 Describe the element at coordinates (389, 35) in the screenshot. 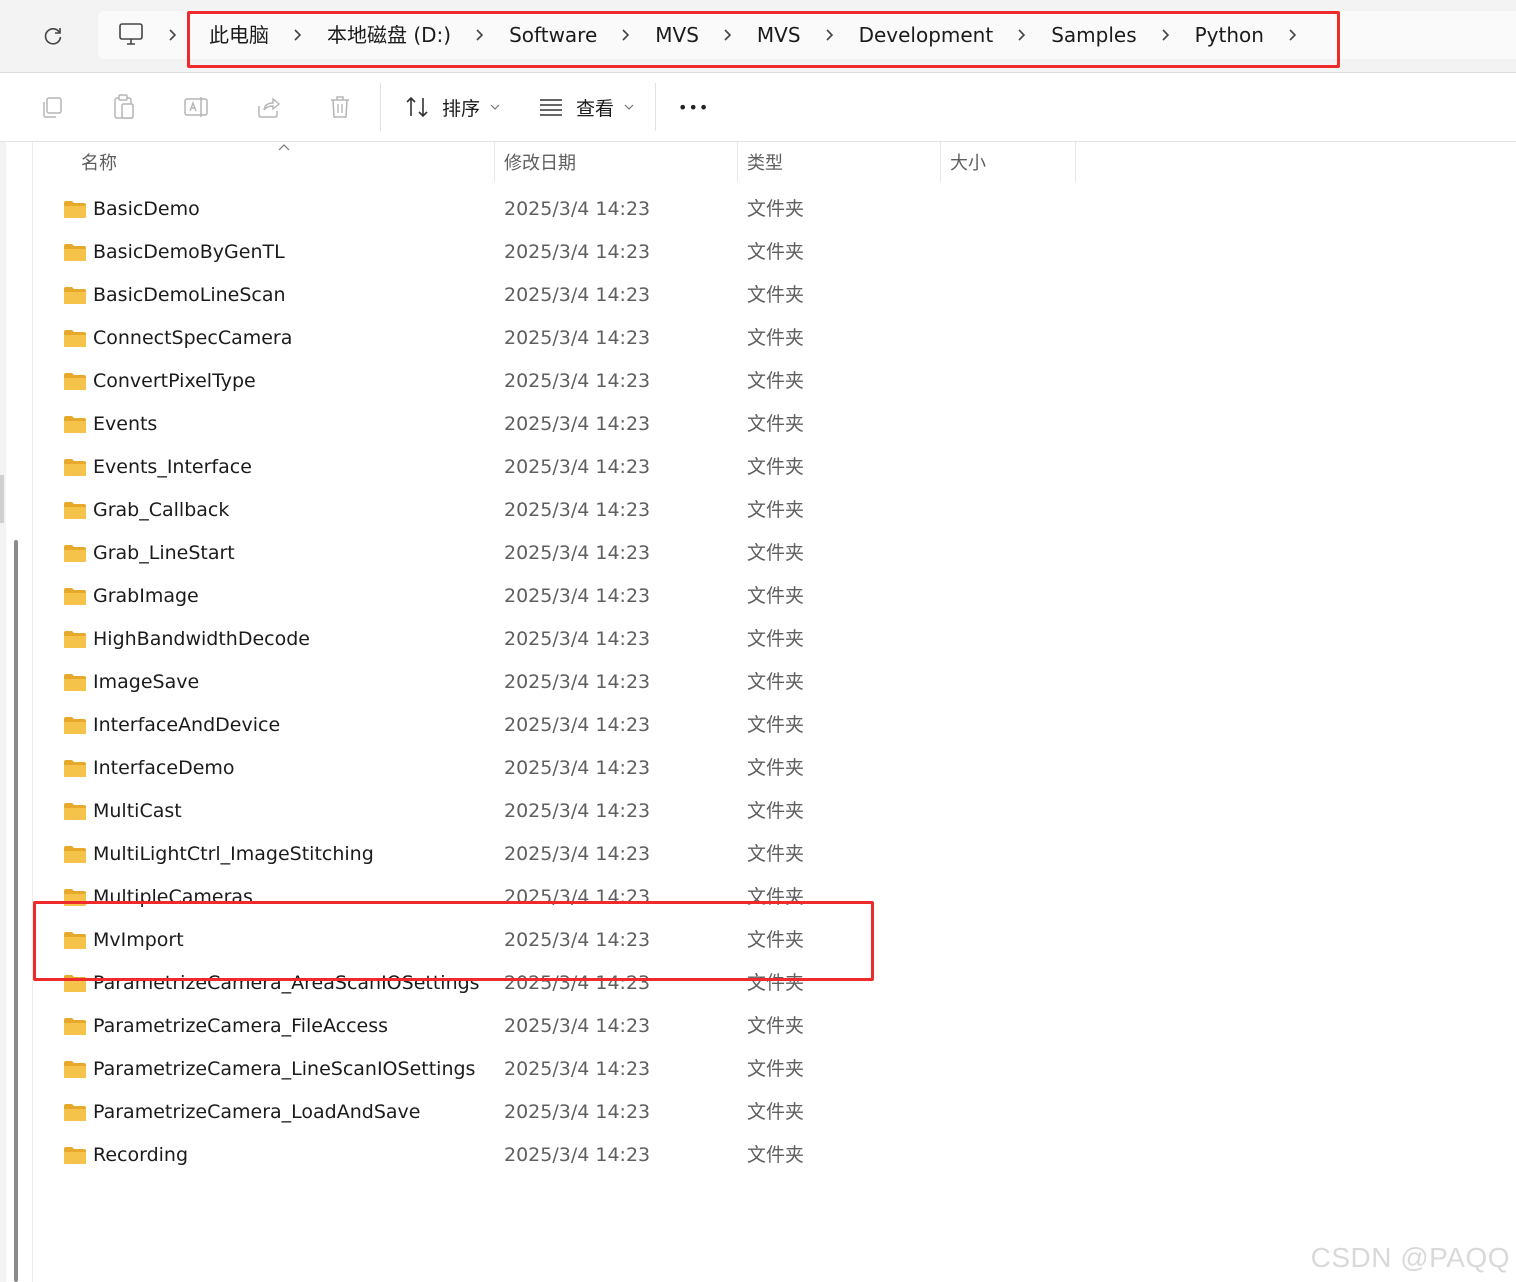

I see `breadcrumb-item: 本地磁盘 (D:)` at that location.